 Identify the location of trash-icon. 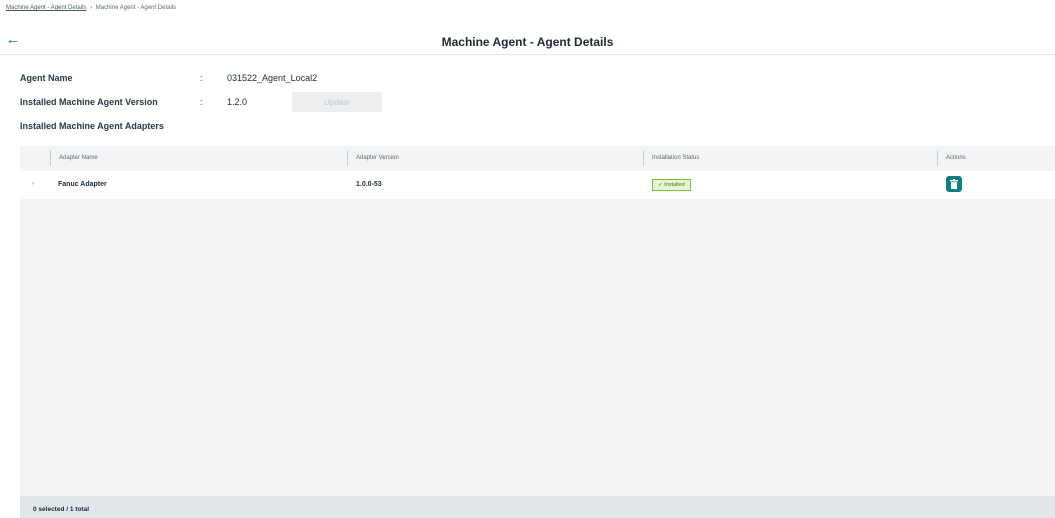
(954, 184).